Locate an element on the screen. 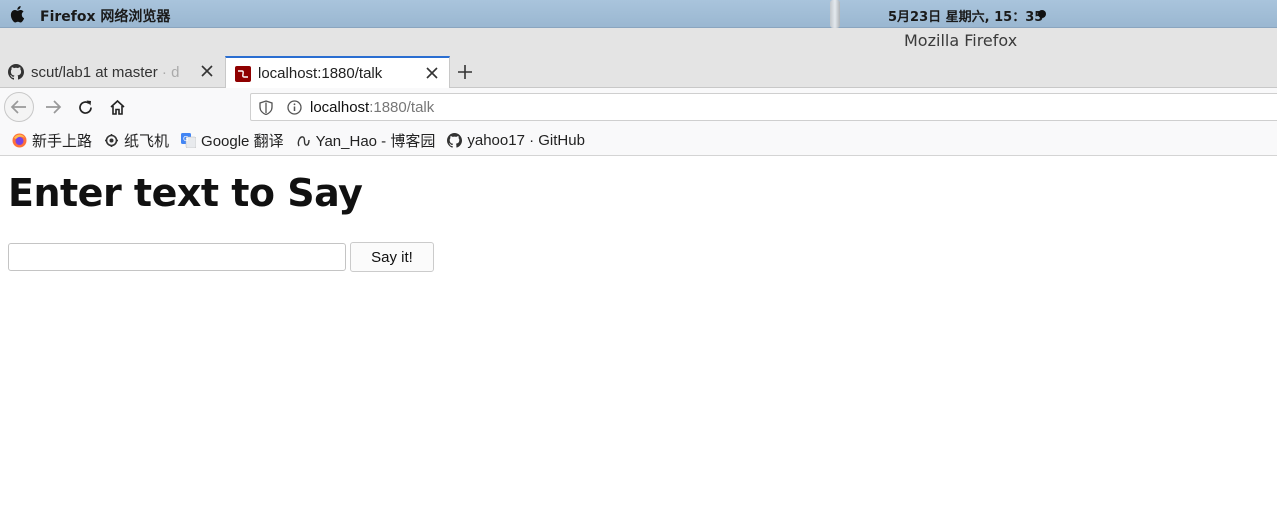  tab-title-fade: · d is located at coordinates (168, 72).